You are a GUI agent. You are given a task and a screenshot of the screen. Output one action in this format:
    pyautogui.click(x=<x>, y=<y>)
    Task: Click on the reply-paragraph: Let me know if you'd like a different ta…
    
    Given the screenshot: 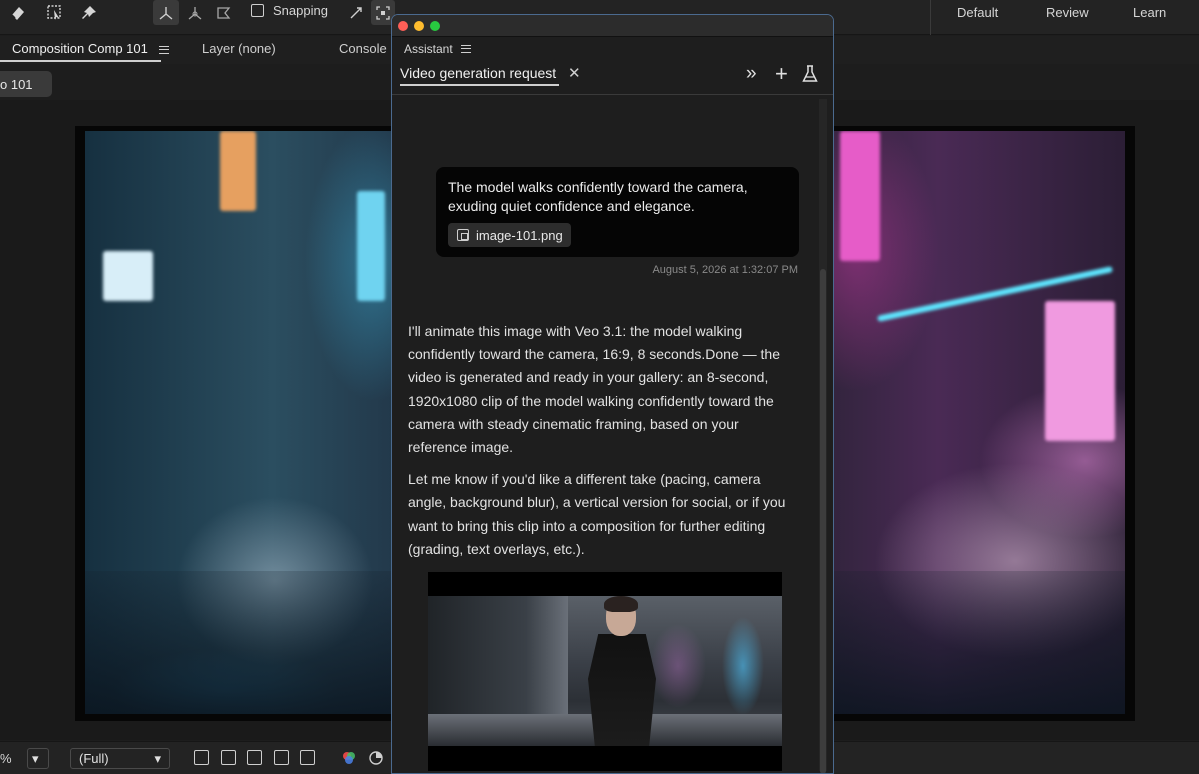 What is the action you would take?
    pyautogui.click(x=597, y=514)
    